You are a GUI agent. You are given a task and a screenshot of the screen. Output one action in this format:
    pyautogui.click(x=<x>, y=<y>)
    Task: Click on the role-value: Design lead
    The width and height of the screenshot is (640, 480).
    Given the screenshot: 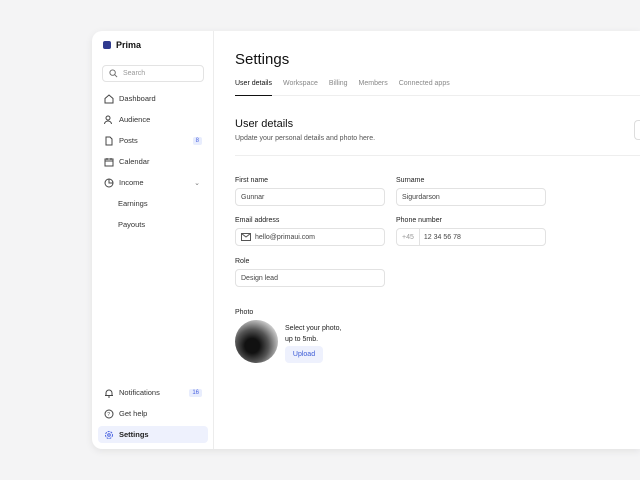 What is the action you would take?
    pyautogui.click(x=259, y=278)
    